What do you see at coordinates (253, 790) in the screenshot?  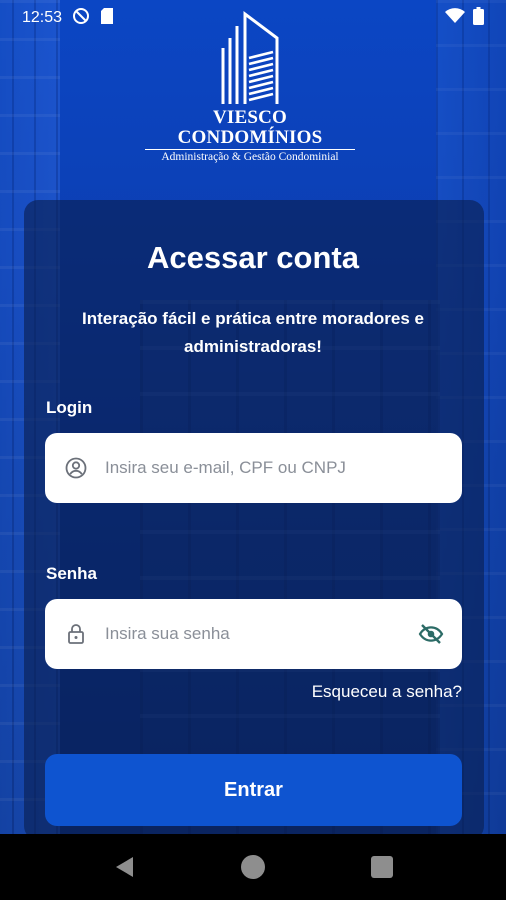 I see `login-button: Entrar` at bounding box center [253, 790].